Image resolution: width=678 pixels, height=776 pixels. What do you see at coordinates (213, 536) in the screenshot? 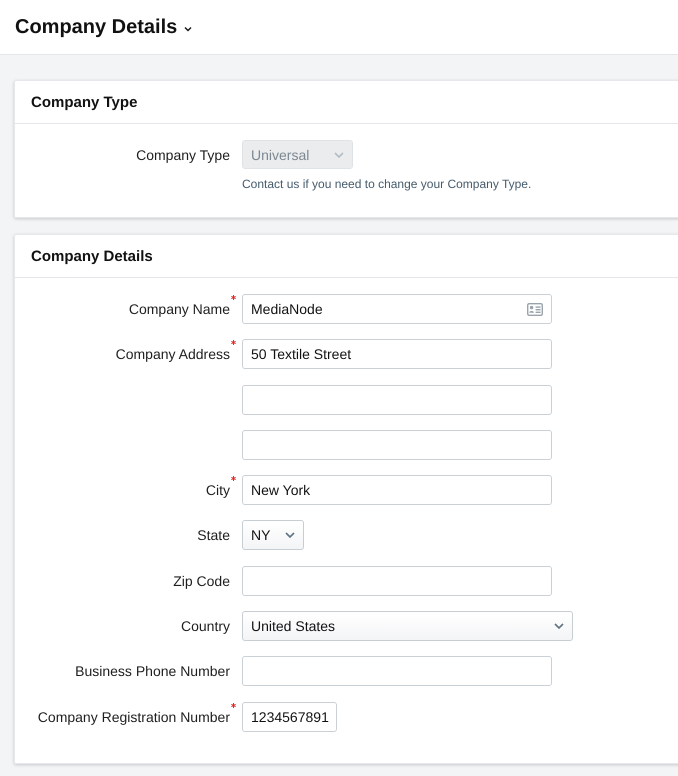
I see `field-label: State` at bounding box center [213, 536].